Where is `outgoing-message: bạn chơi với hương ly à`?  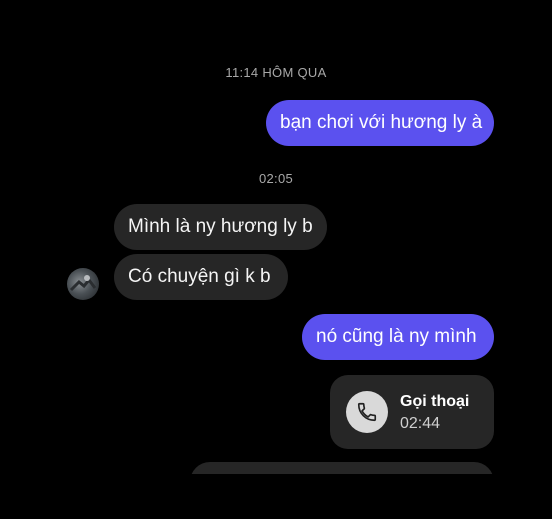
outgoing-message: bạn chơi với hương ly à is located at coordinates (380, 123).